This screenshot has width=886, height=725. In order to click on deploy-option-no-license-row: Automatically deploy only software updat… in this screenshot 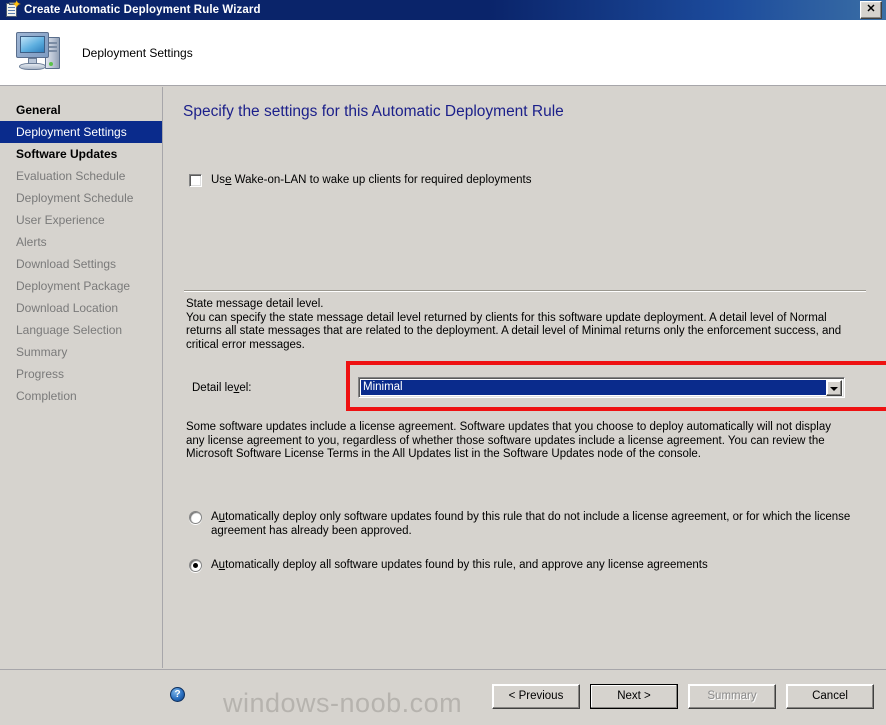, I will do `click(531, 524)`.